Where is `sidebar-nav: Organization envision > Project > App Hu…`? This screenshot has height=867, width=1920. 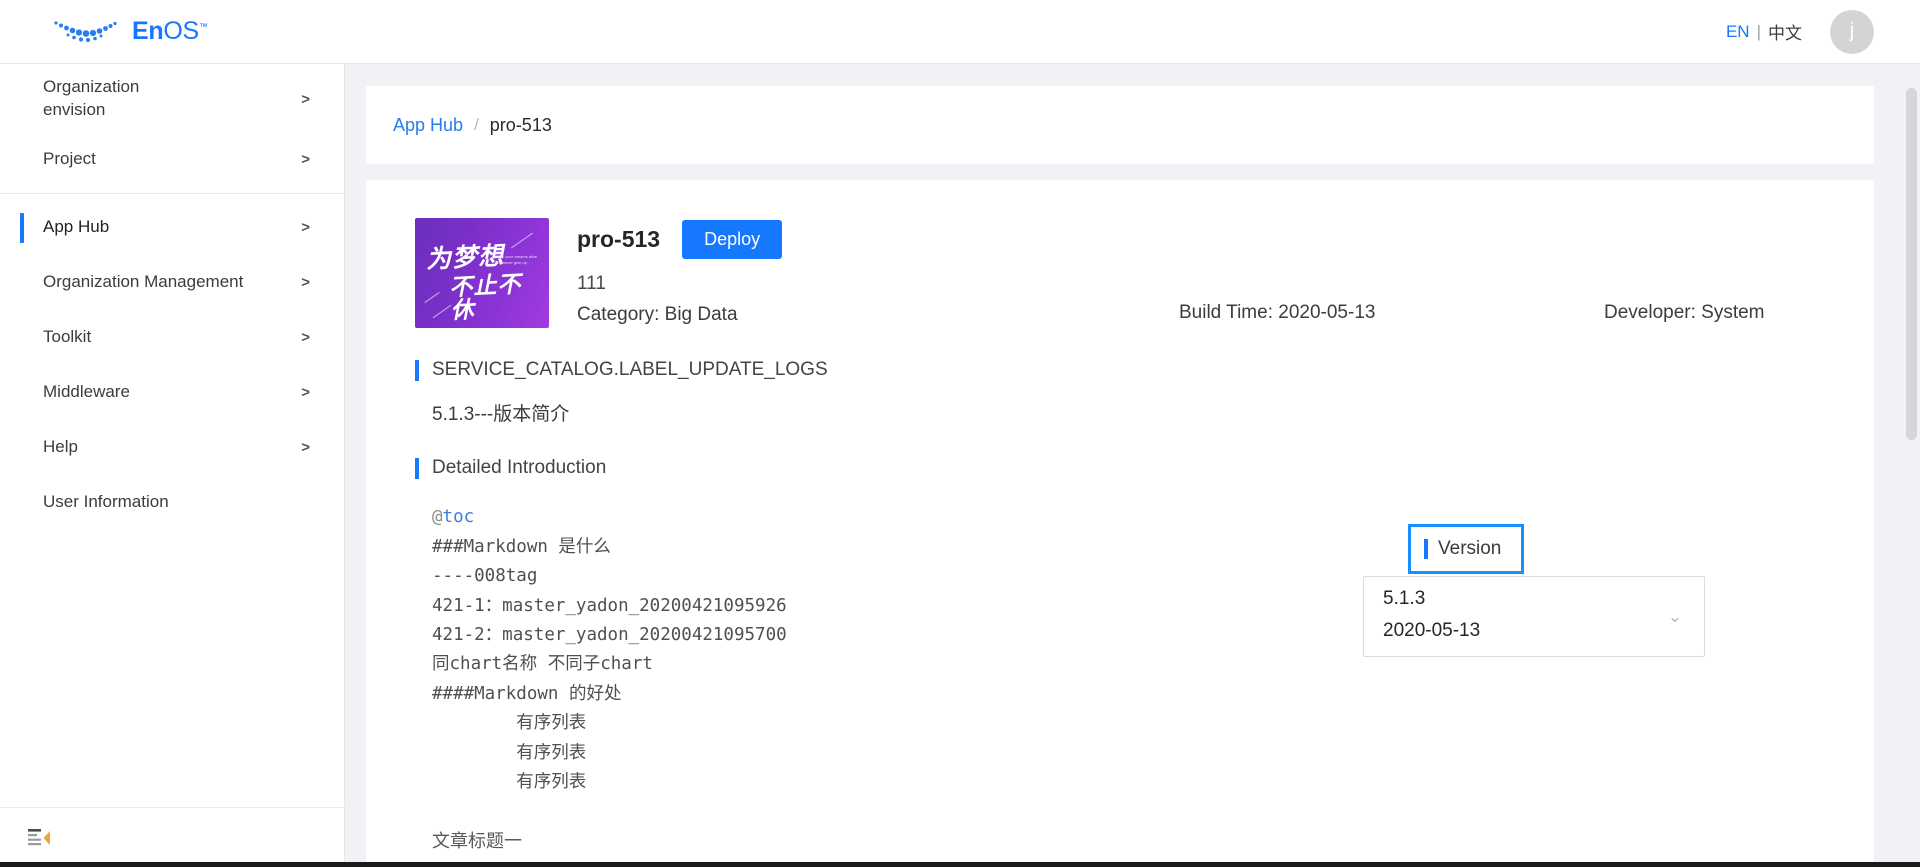 sidebar-nav: Organization envision > Project > App Hu… is located at coordinates (172, 297).